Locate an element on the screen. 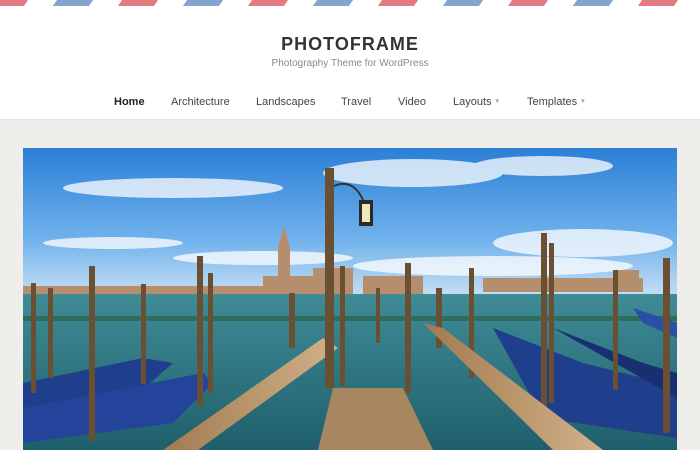  nav-label: Landscapes is located at coordinates (286, 102).